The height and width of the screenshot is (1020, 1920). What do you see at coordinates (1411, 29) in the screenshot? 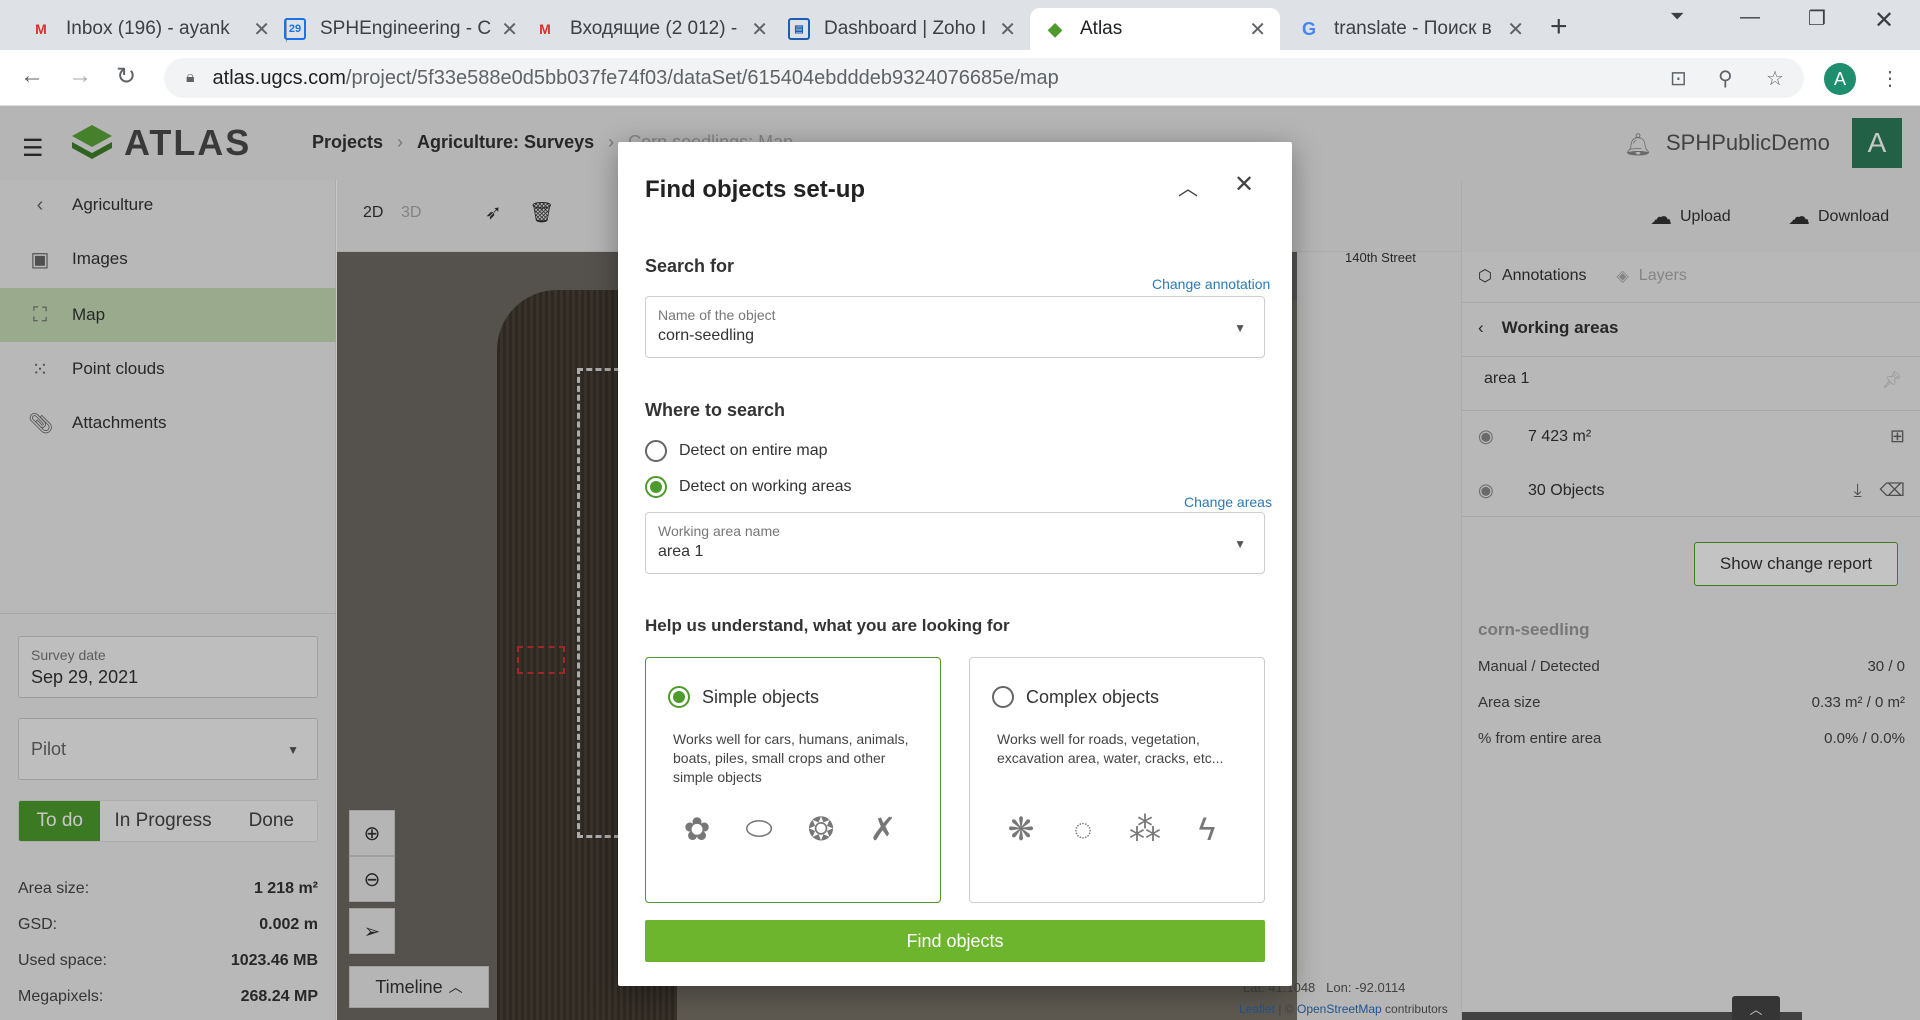
I see `browser-tab-google: G translate - Поиск в ✕` at bounding box center [1411, 29].